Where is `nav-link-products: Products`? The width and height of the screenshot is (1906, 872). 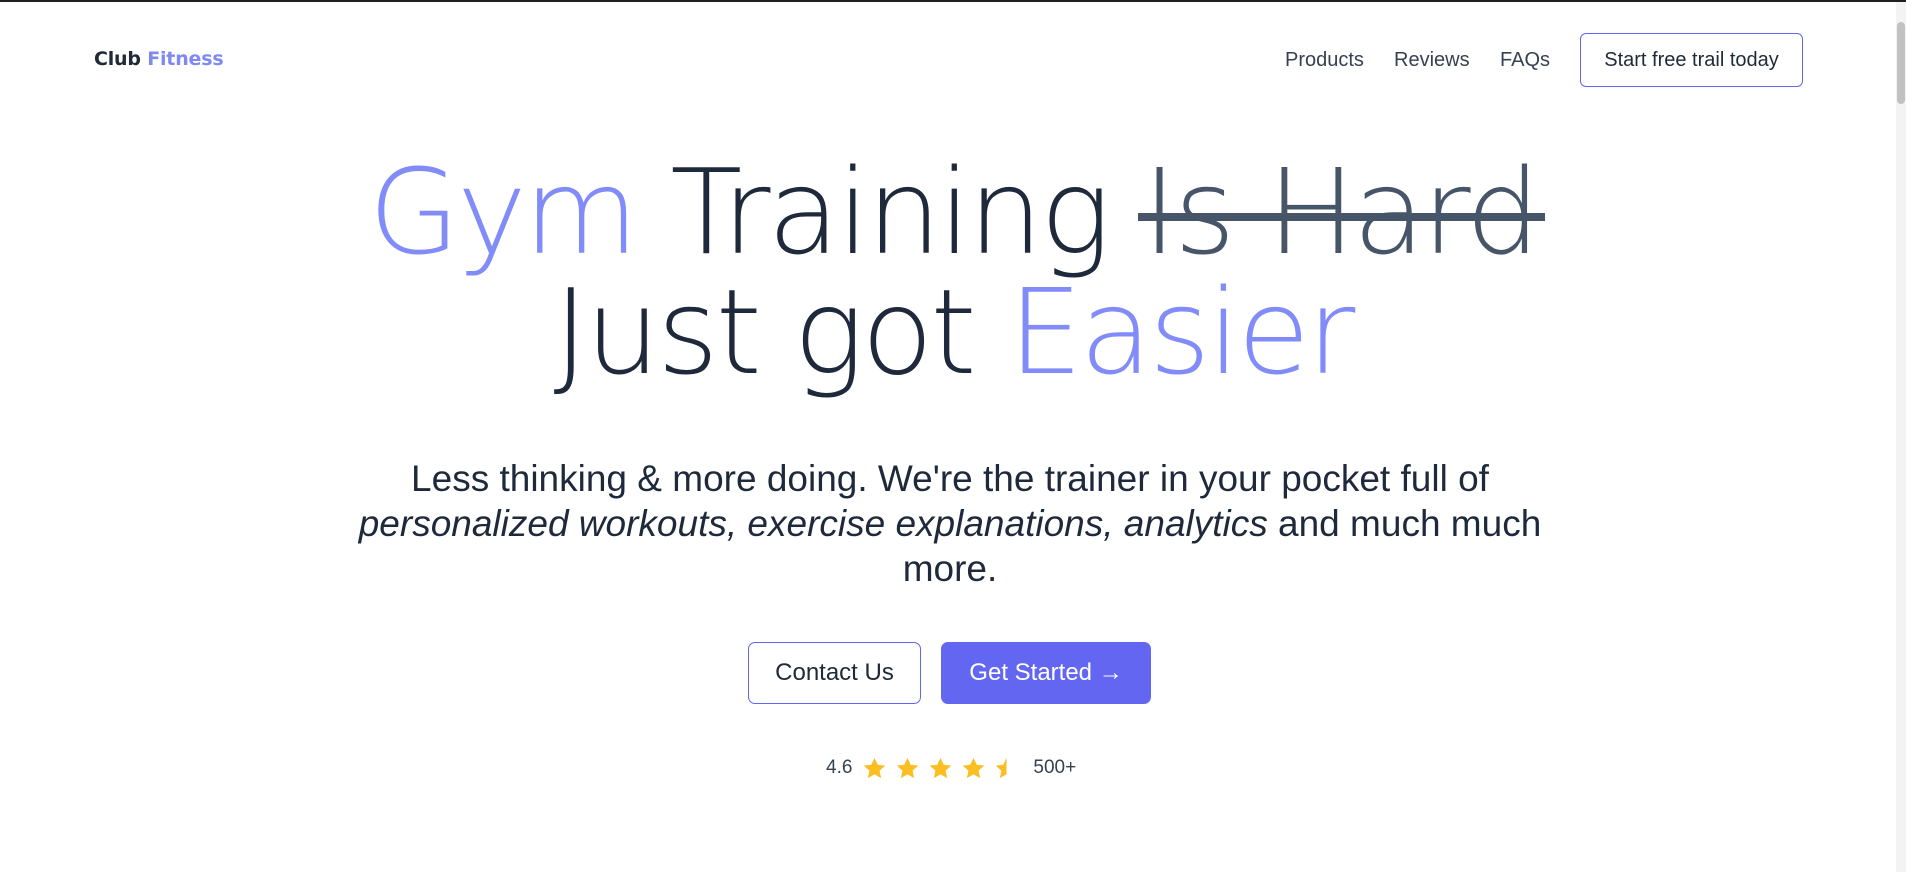 nav-link-products: Products is located at coordinates (1324, 60).